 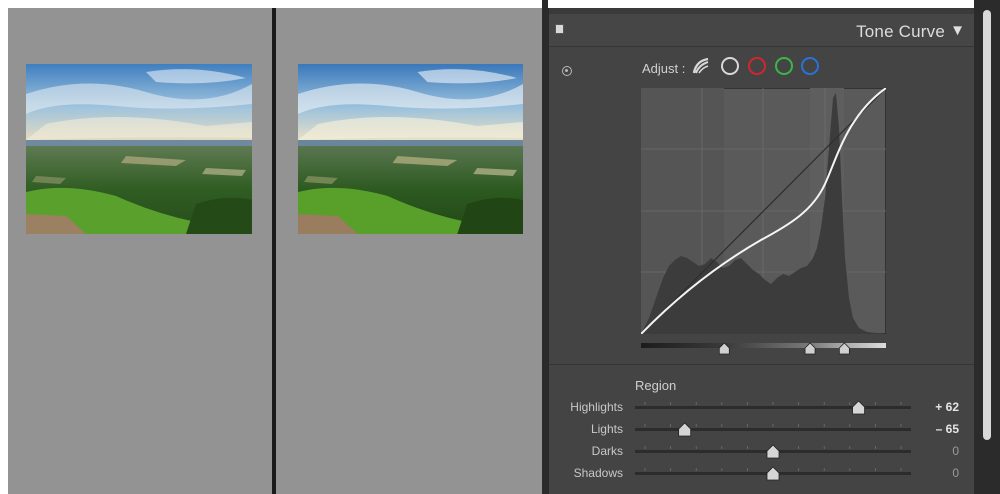 I want to click on target-adjust-icon, so click(x=567, y=71).